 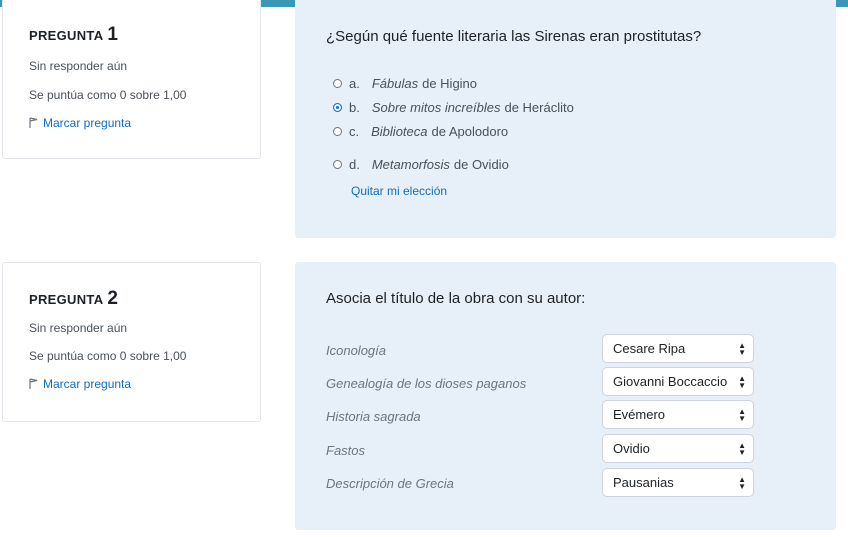 What do you see at coordinates (399, 131) in the screenshot?
I see `option-work-title: Biblioteca` at bounding box center [399, 131].